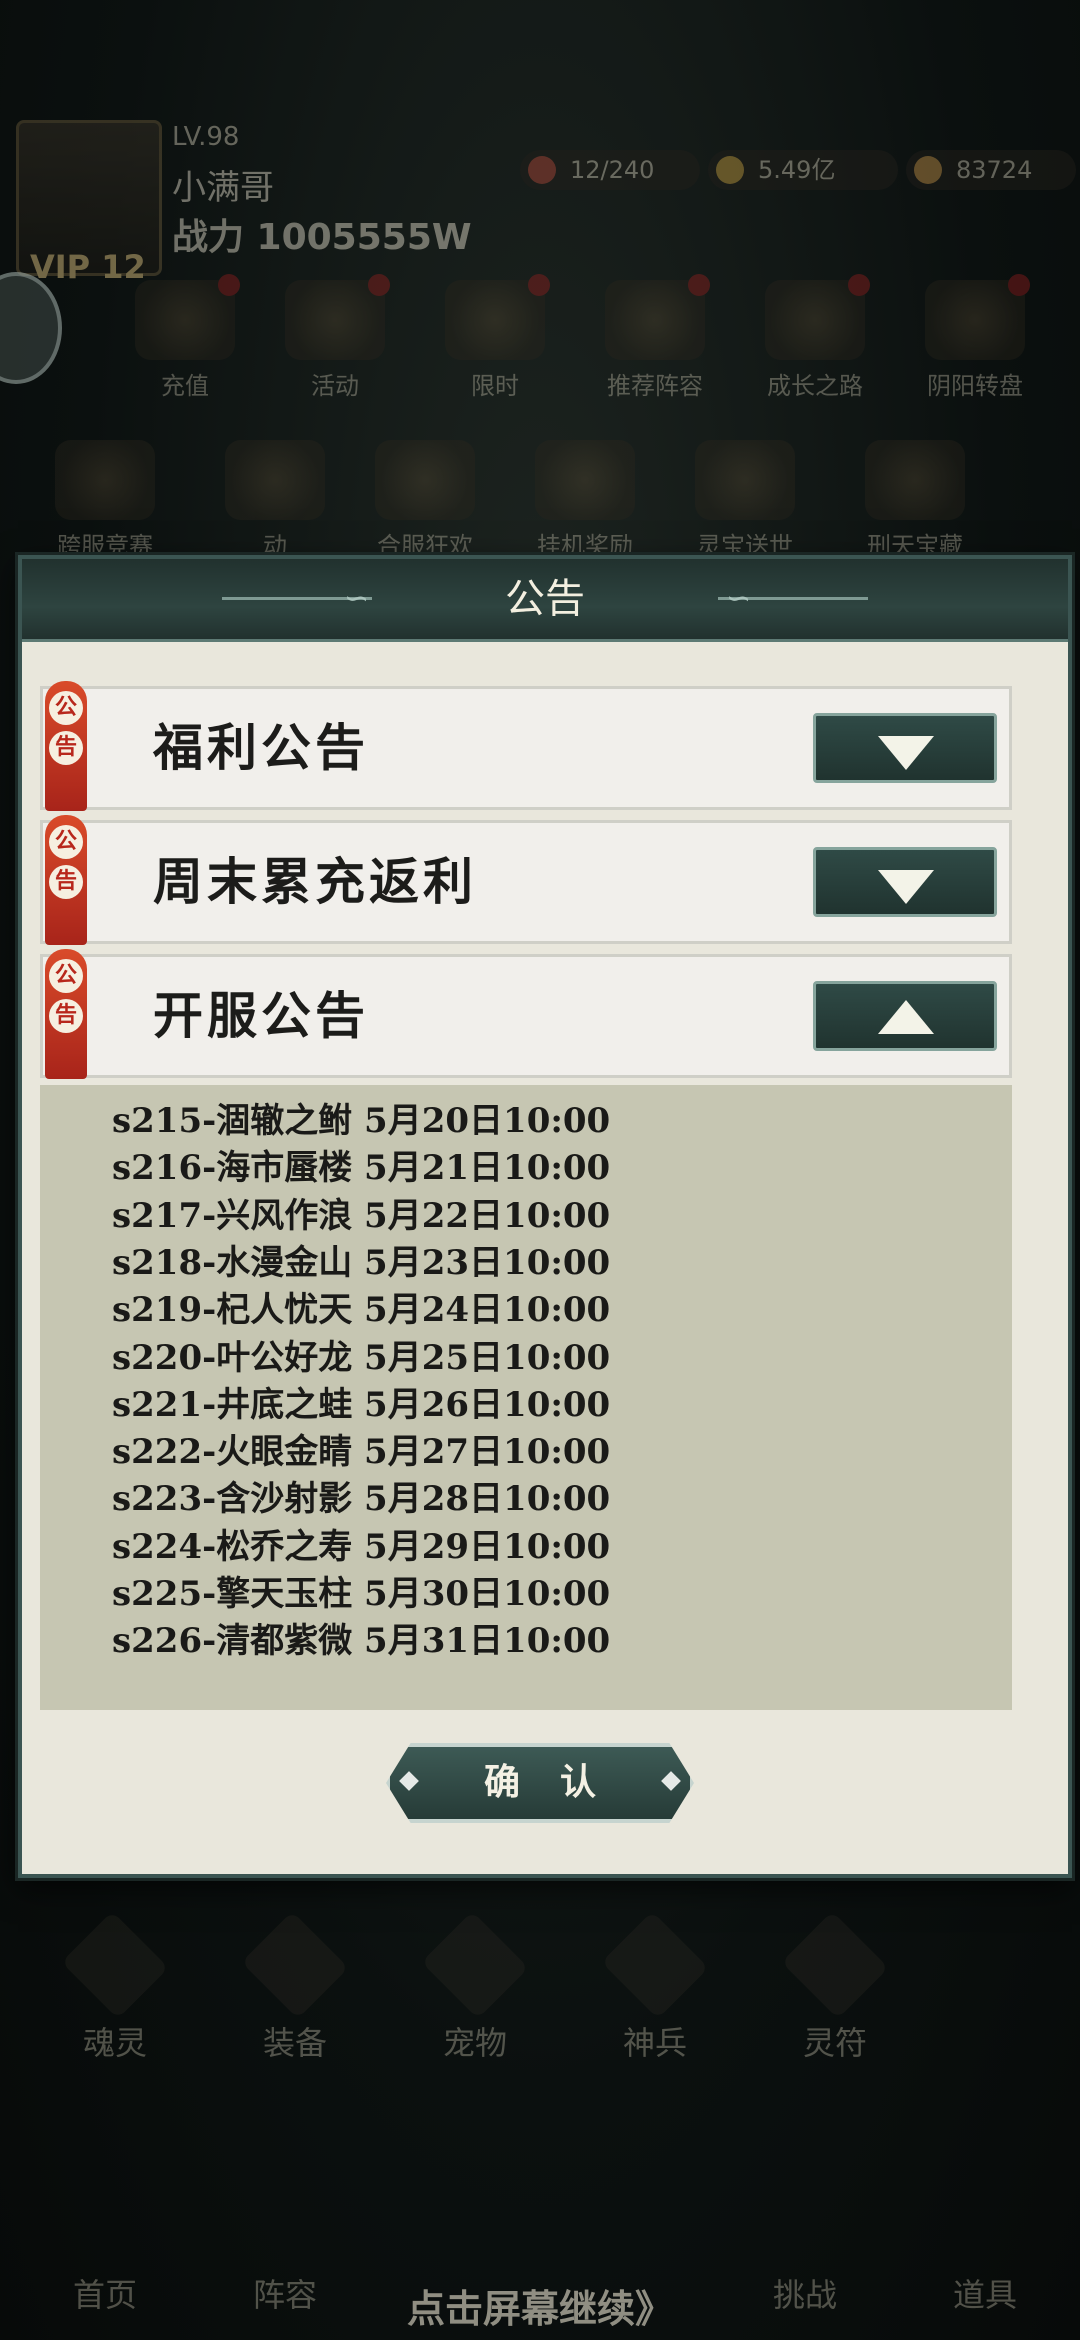  I want to click on confirm-label: 确认, so click(559, 1782).